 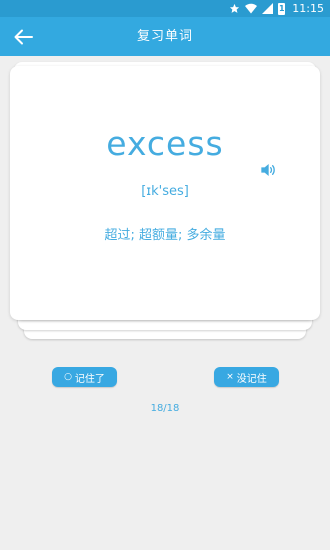 I want to click on app-bar: 复习单词, so click(x=165, y=36).